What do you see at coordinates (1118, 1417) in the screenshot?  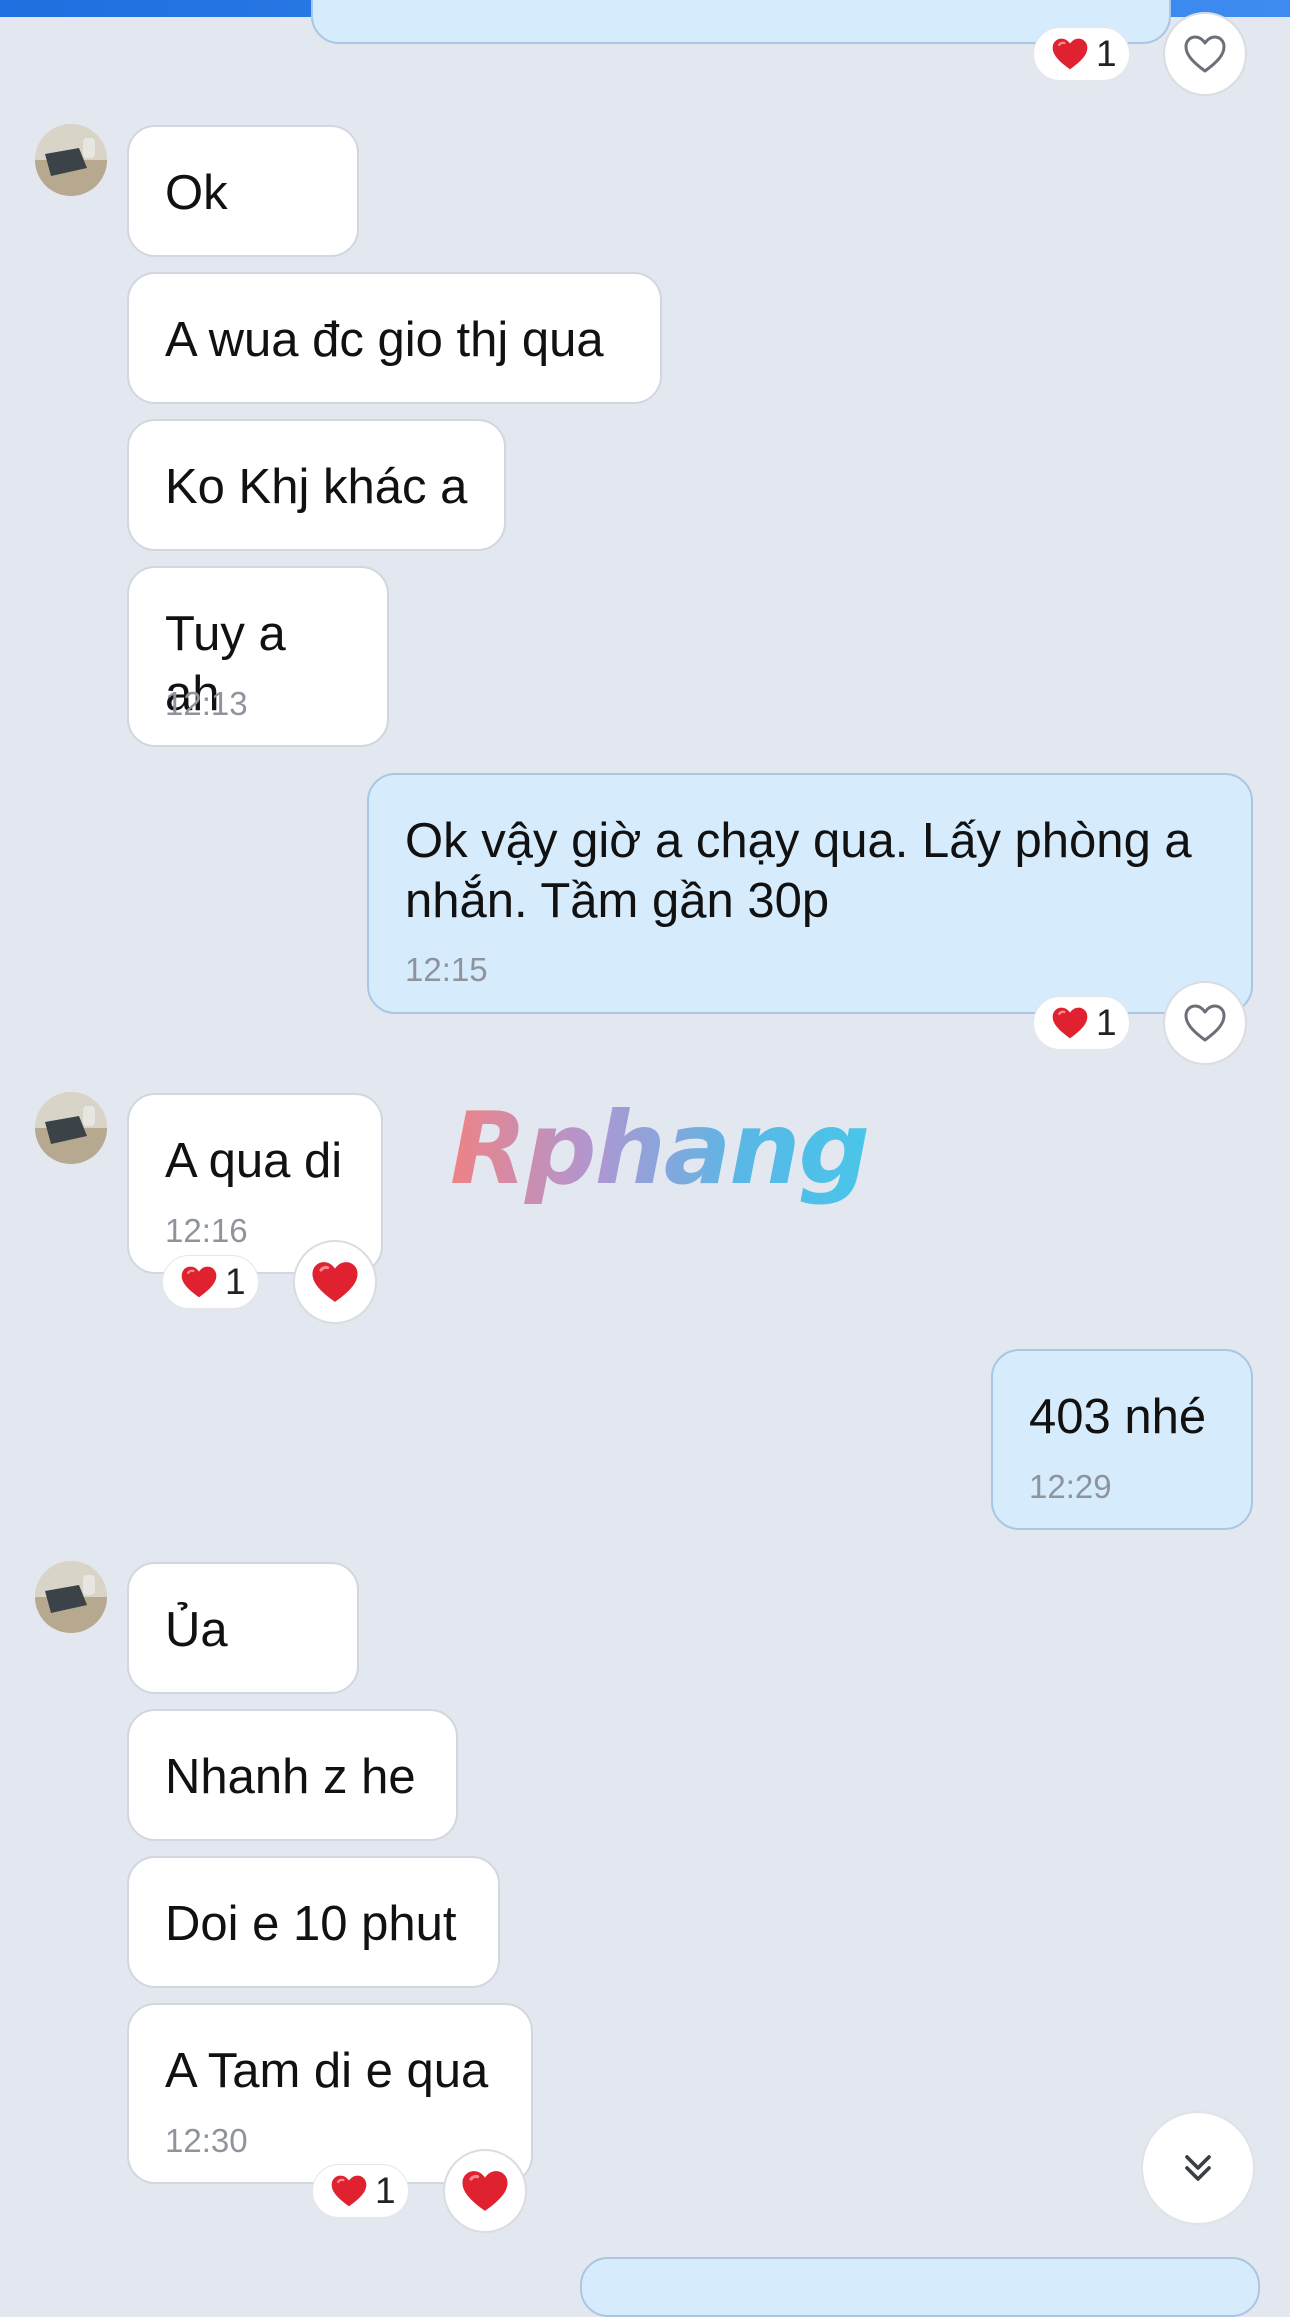 I see `message-text: 403 nhé` at bounding box center [1118, 1417].